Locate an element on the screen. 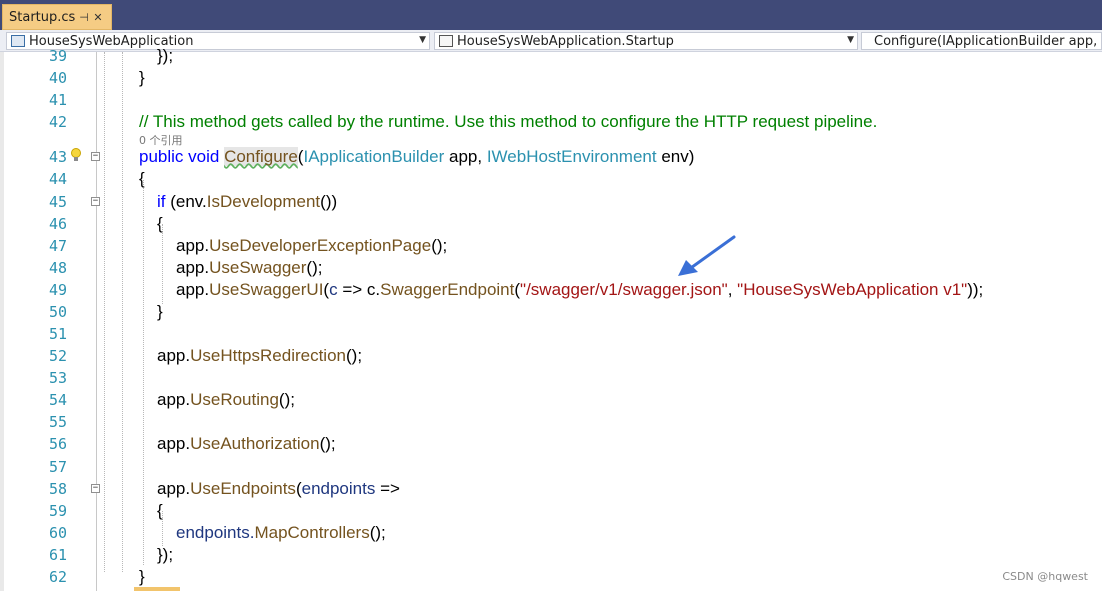 Image resolution: width=1102 pixels, height=591 pixels. code-text: (env. is located at coordinates (186, 201).